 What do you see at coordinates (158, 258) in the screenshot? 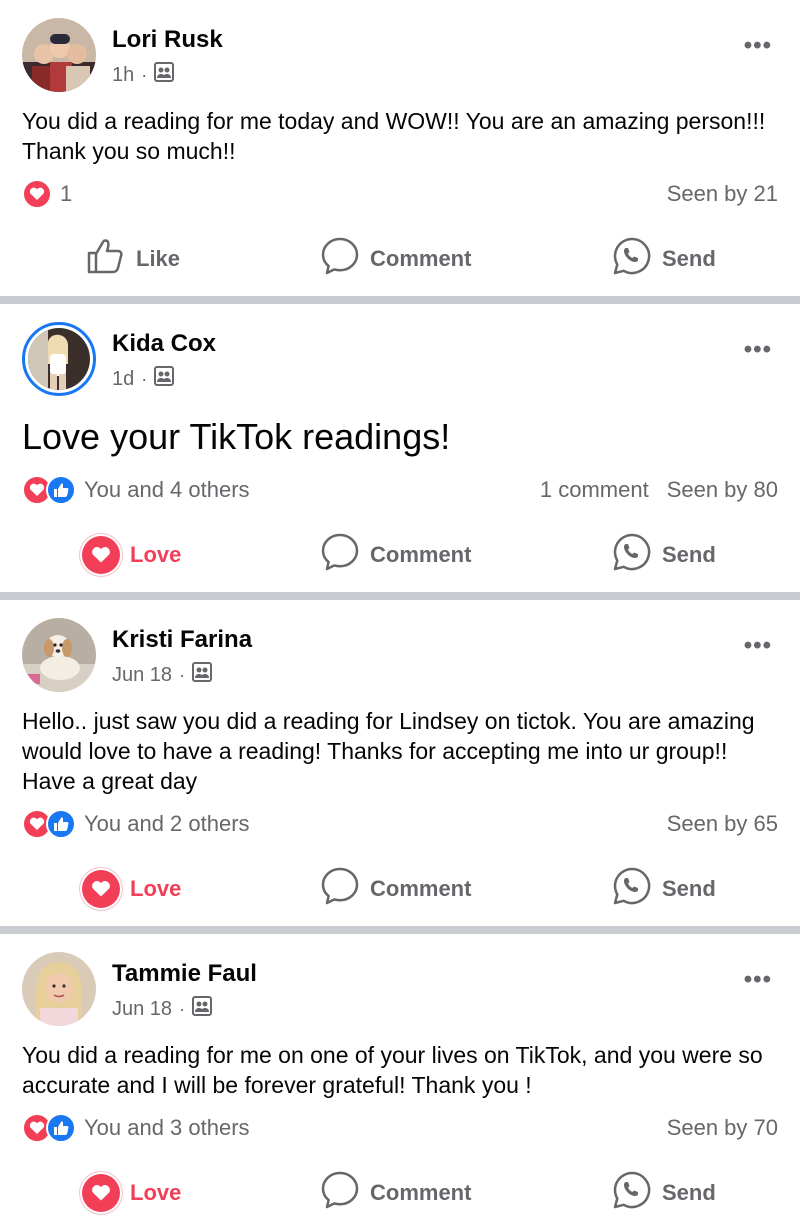
I see `like-label: Like` at bounding box center [158, 258].